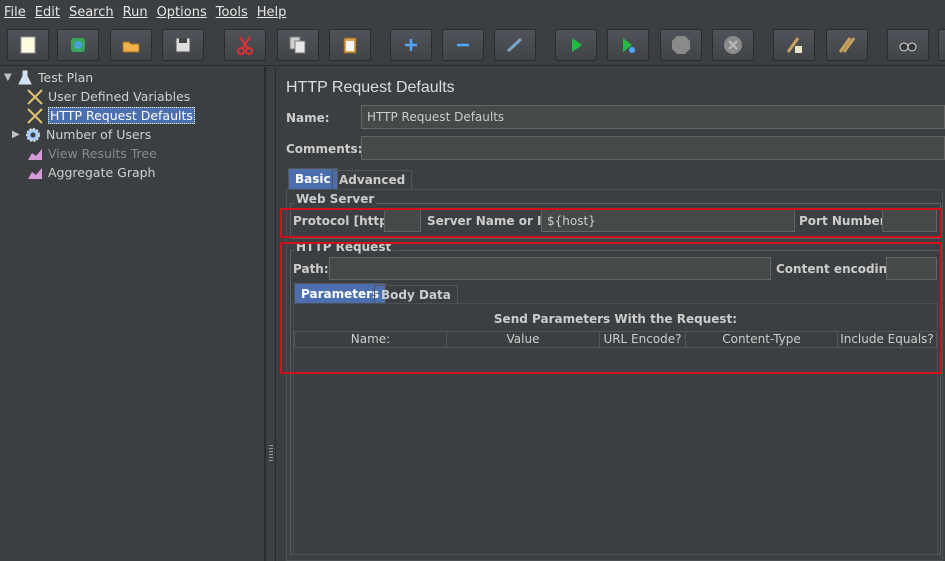  I want to click on page-title: HTTP Request Defaults, so click(370, 87).